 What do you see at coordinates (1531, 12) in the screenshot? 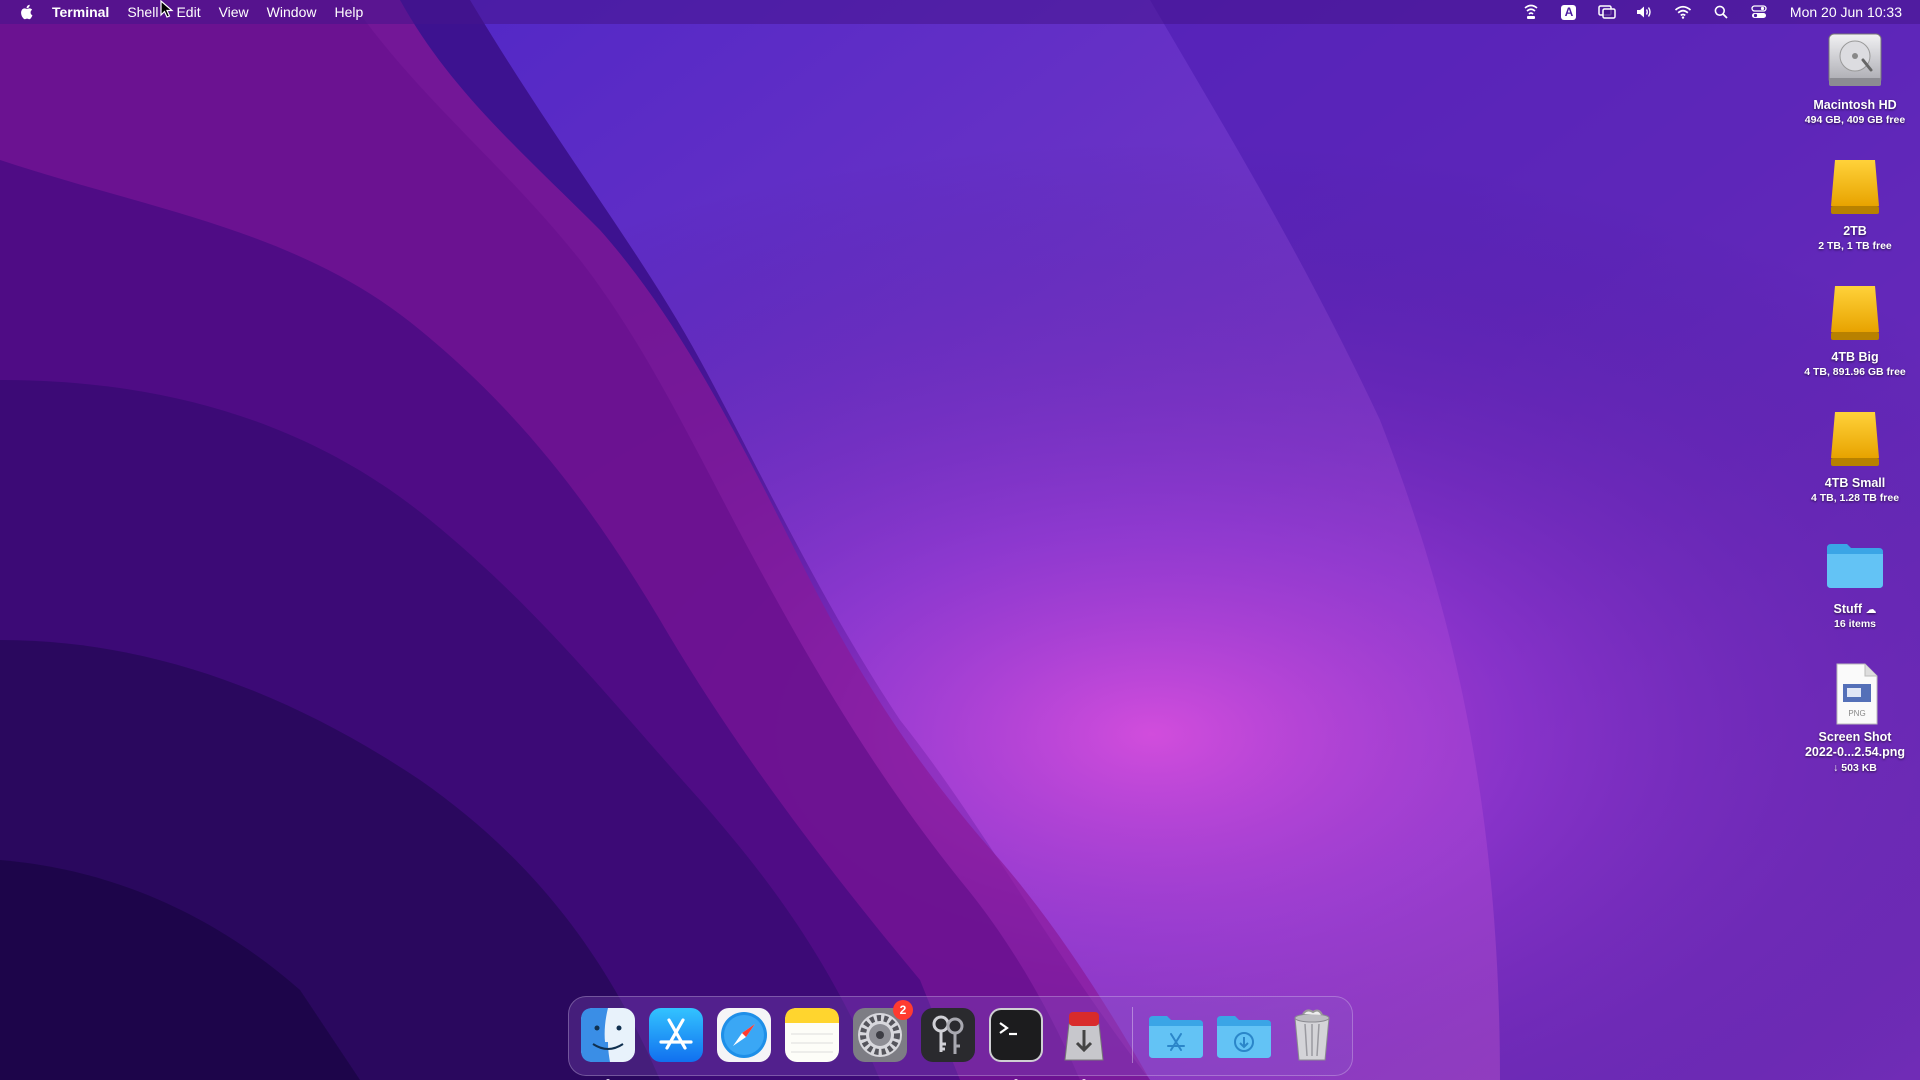
I see `airdrop-icon` at bounding box center [1531, 12].